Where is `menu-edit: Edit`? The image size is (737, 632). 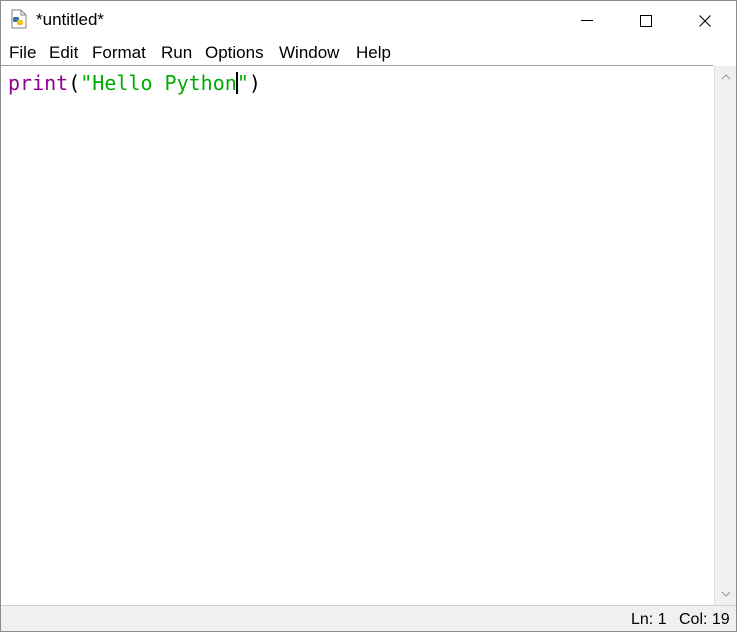 menu-edit: Edit is located at coordinates (63, 53).